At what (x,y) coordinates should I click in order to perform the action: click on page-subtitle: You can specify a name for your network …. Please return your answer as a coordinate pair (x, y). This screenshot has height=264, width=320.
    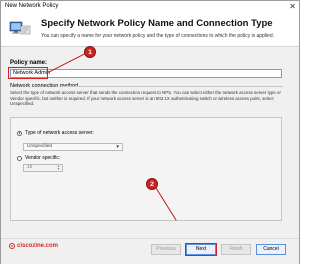
    Looking at the image, I should click on (158, 36).